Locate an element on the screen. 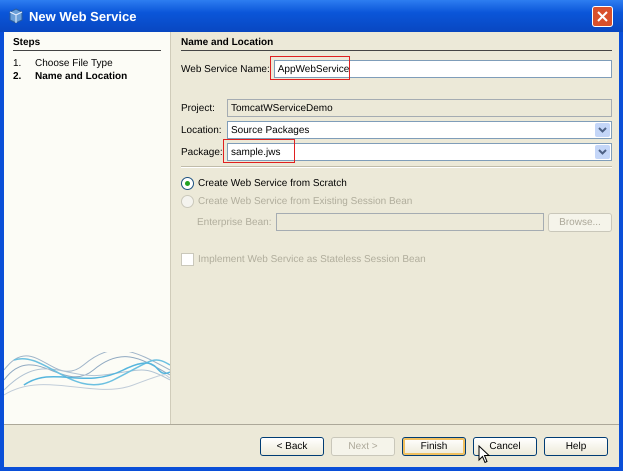 The image size is (623, 471). dialog-button: Help is located at coordinates (576, 446).